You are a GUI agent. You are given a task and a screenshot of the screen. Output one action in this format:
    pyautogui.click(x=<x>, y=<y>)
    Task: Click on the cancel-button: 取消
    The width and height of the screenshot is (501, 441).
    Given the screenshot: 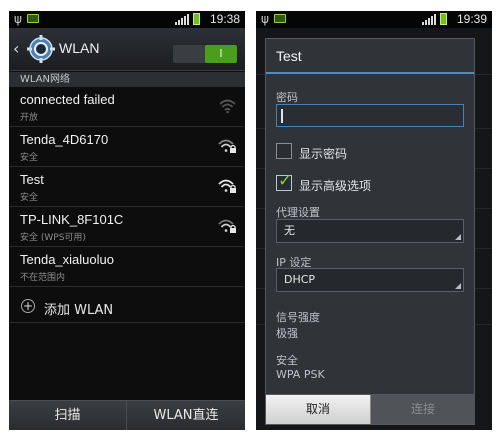 What is the action you would take?
    pyautogui.click(x=318, y=409)
    